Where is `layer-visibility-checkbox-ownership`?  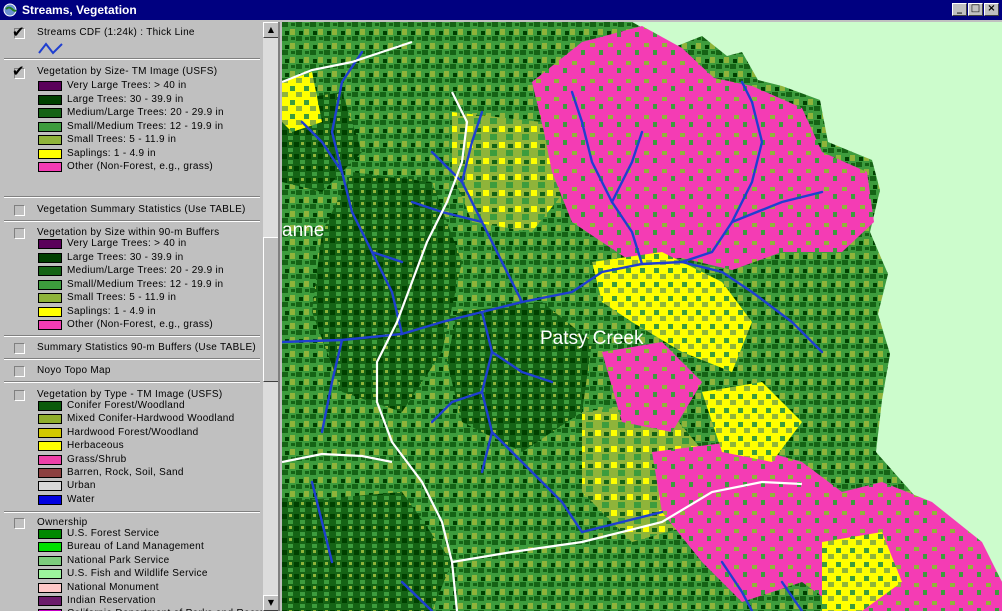
layer-visibility-checkbox-ownership is located at coordinates (19, 523).